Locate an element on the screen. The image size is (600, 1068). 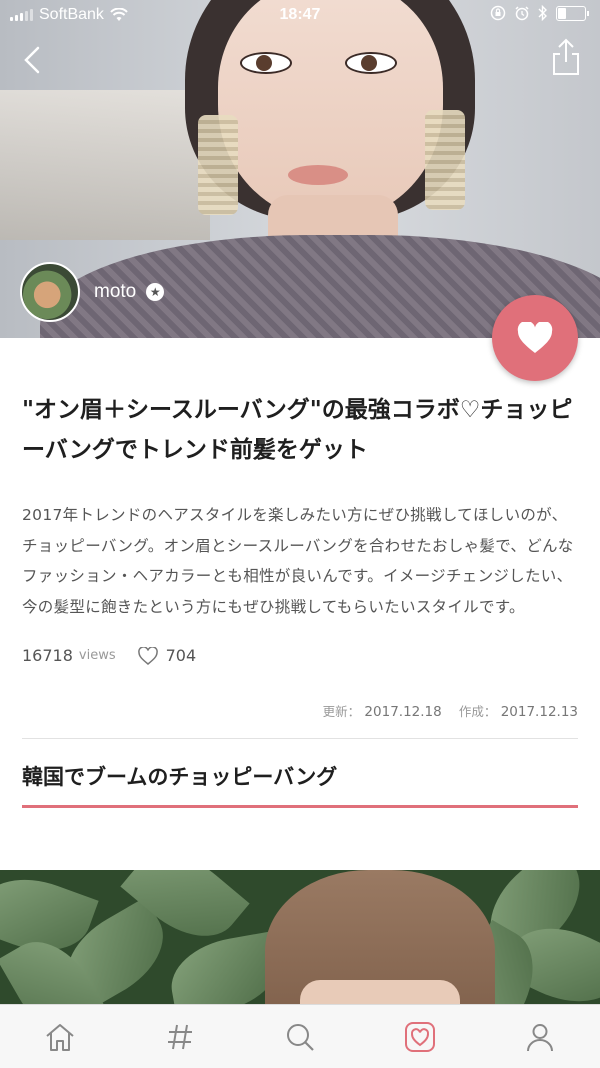
like-count: 704 is located at coordinates (181, 655).